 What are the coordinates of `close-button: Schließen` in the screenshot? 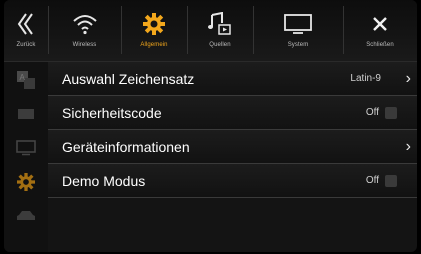 It's located at (380, 30).